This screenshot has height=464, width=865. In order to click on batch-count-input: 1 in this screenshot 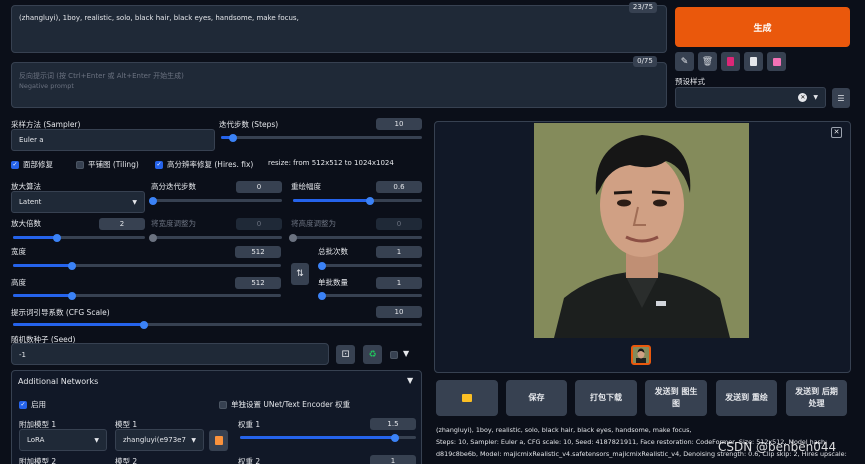, I will do `click(399, 252)`.